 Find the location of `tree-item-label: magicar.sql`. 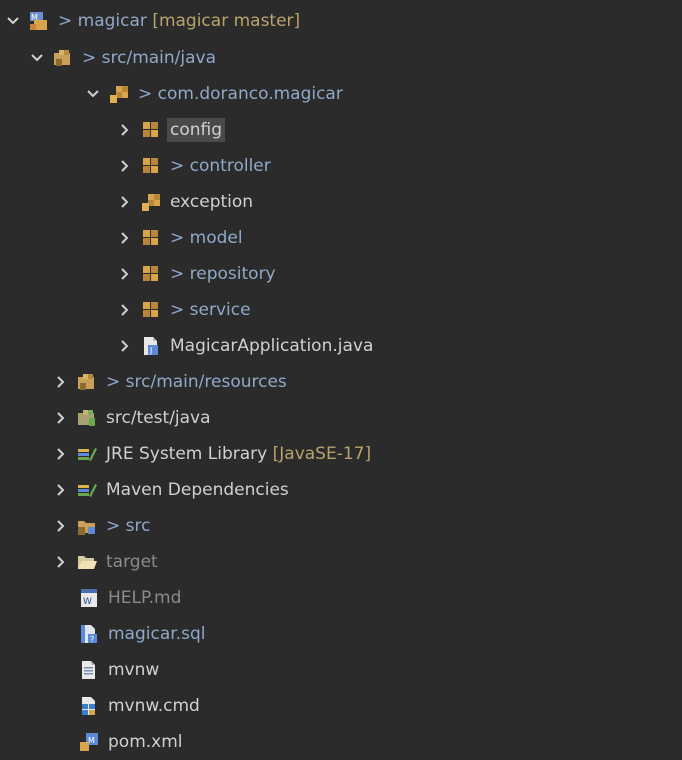

tree-item-label: magicar.sql is located at coordinates (157, 634).